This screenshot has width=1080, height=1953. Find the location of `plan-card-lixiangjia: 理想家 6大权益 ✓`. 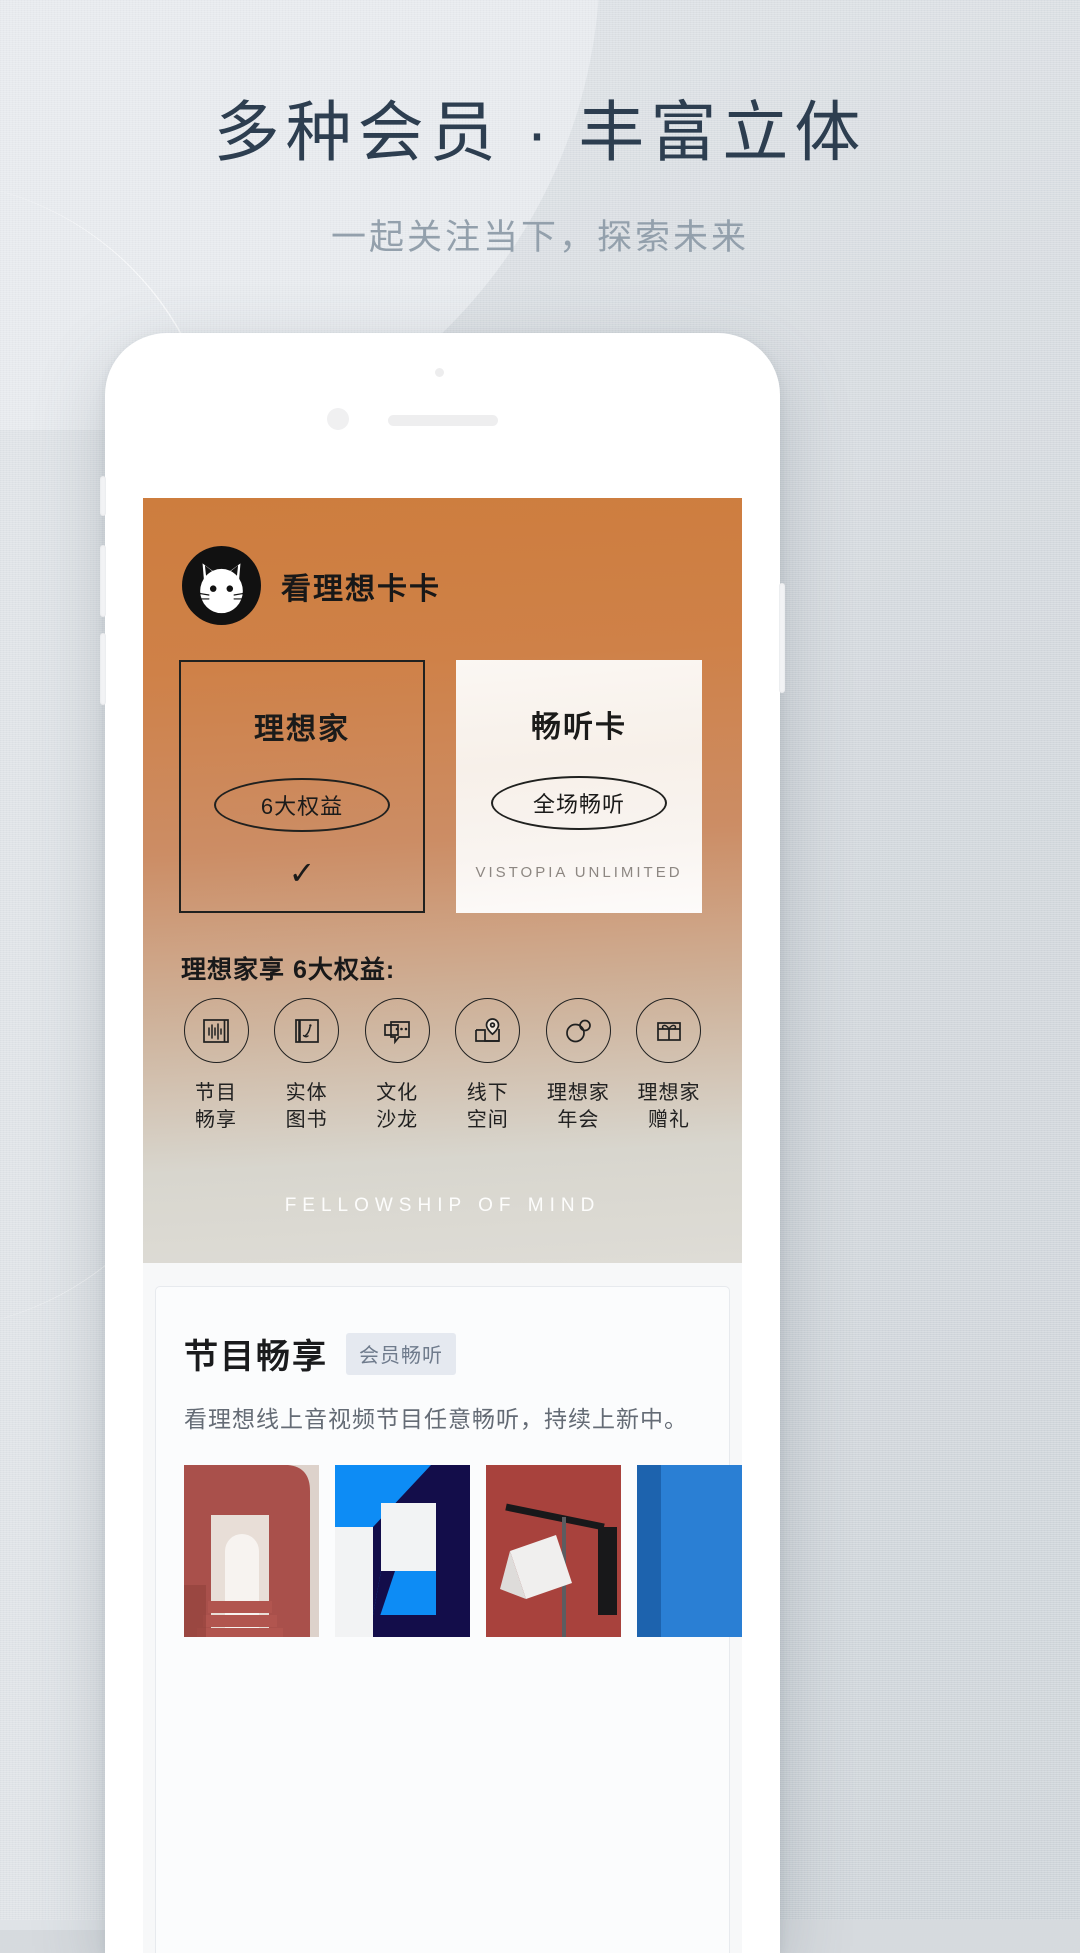

plan-card-lixiangjia: 理想家 6大权益 ✓ is located at coordinates (302, 786).